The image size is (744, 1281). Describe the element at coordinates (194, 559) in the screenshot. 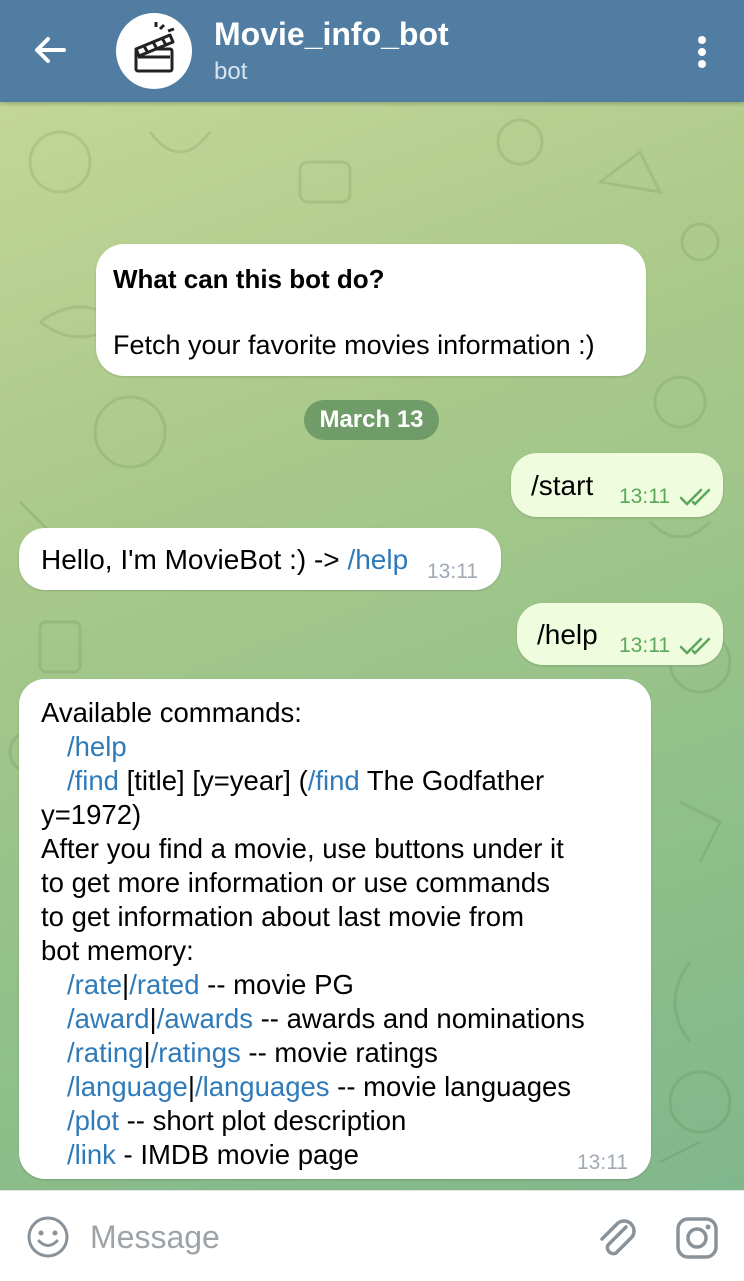

I see `hello-text: Hello, I'm MovieBot :) ->` at that location.